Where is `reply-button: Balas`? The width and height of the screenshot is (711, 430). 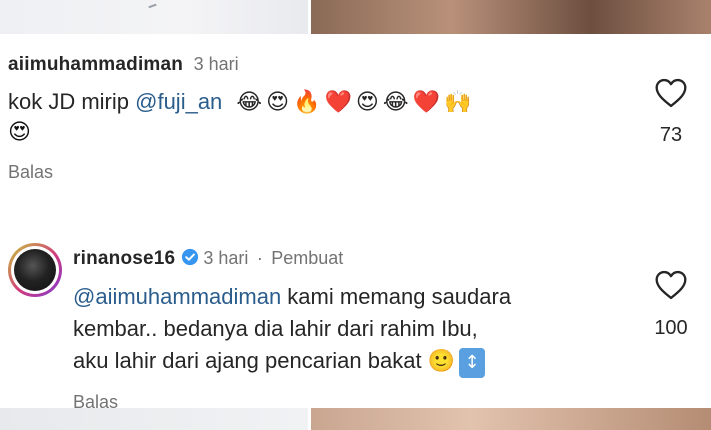
reply-button: Balas is located at coordinates (318, 172).